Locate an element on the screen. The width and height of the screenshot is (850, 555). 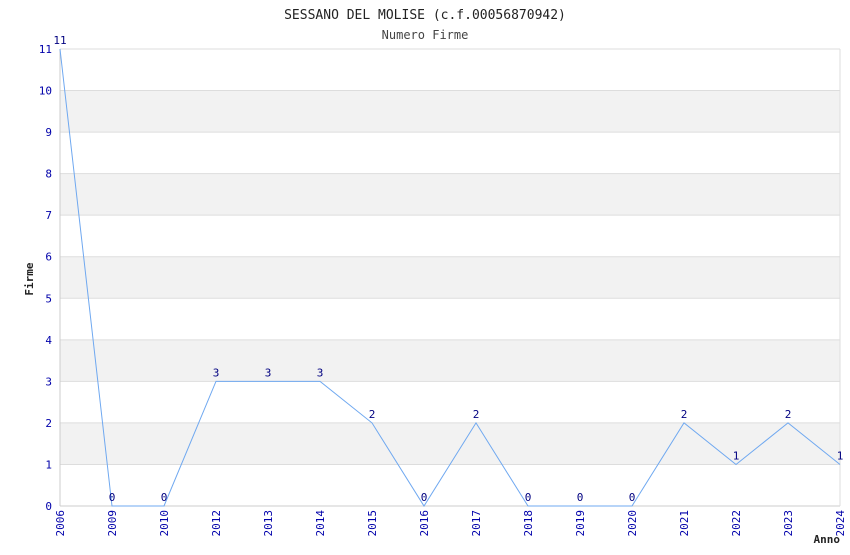
y-tick-label: 0 is located at coordinates (48, 506).